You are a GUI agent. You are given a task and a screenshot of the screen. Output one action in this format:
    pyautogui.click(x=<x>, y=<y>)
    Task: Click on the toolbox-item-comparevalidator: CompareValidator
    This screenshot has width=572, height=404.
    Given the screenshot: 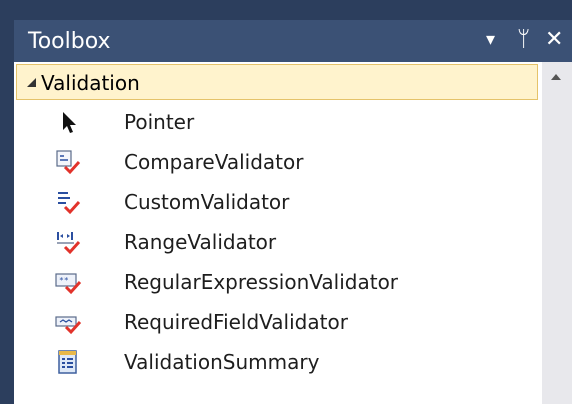 What is the action you would take?
    pyautogui.click(x=294, y=162)
    